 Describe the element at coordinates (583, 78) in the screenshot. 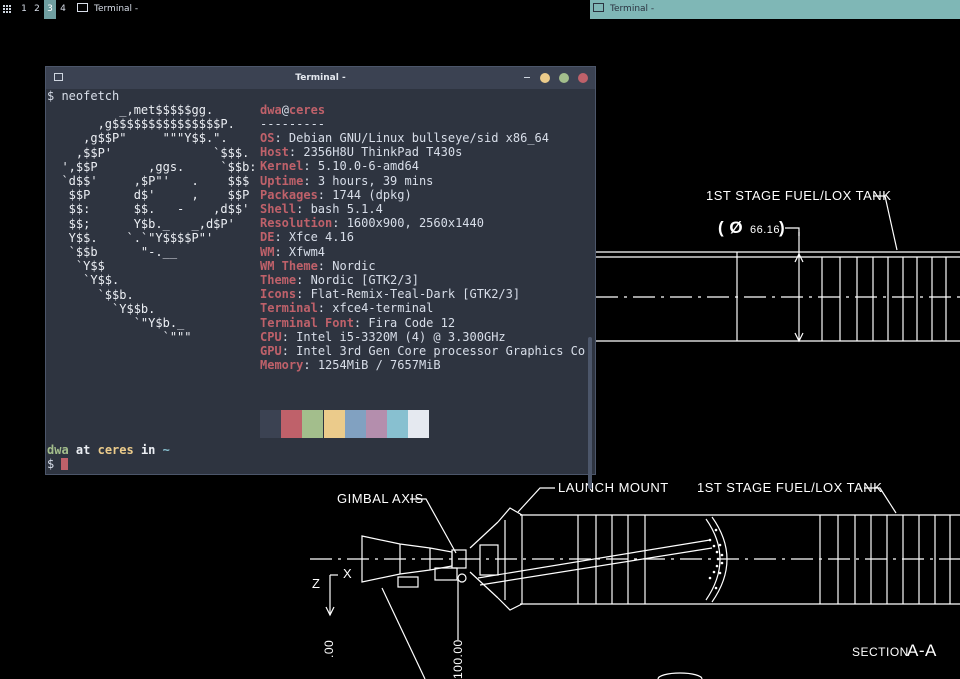

I see `close-button` at that location.